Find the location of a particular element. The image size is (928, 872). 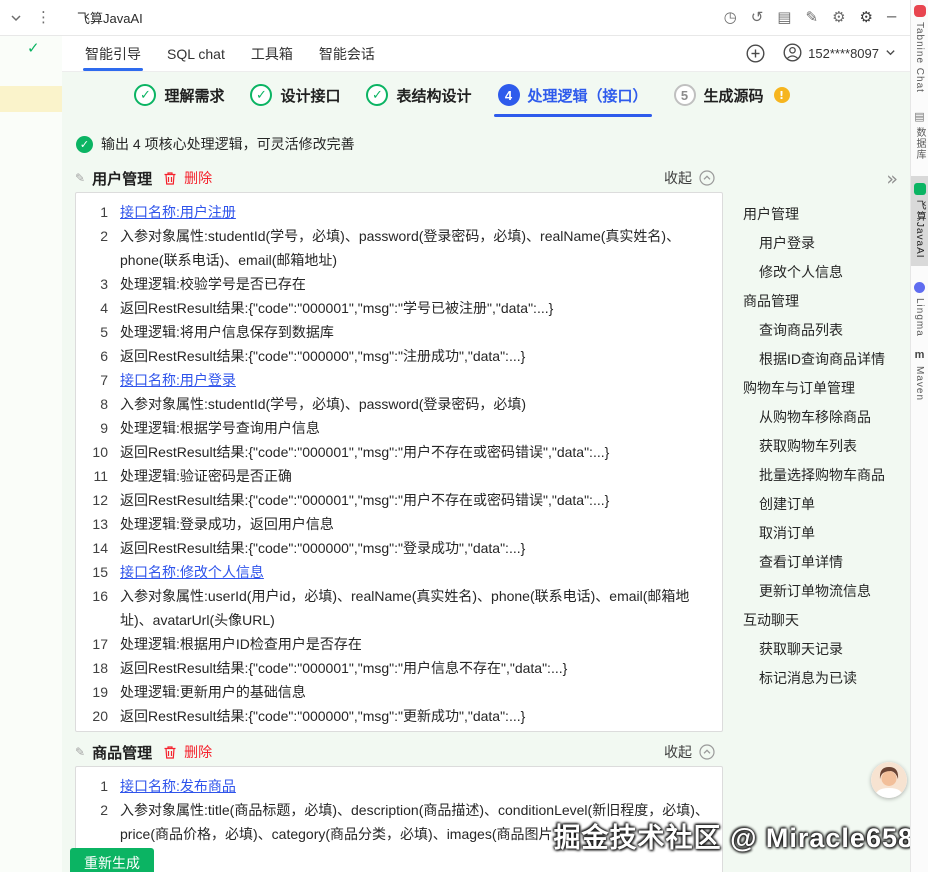

tool-tab-maven: m Maven is located at coordinates (919, 375).